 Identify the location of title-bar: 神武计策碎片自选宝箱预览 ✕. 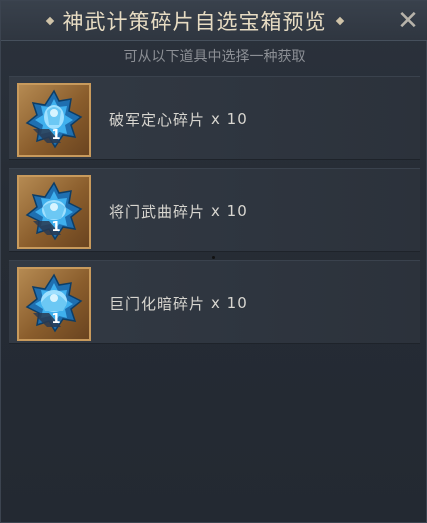
(214, 21).